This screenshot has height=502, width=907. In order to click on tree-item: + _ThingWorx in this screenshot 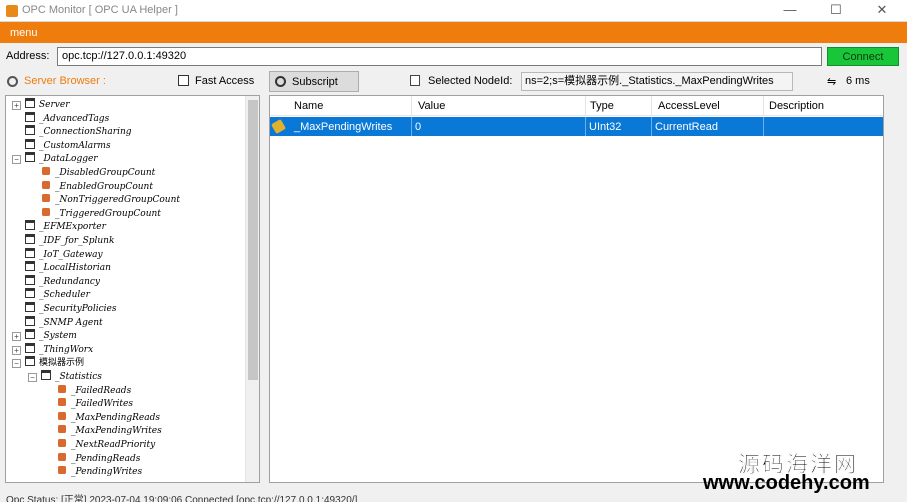, I will do `click(52, 349)`.